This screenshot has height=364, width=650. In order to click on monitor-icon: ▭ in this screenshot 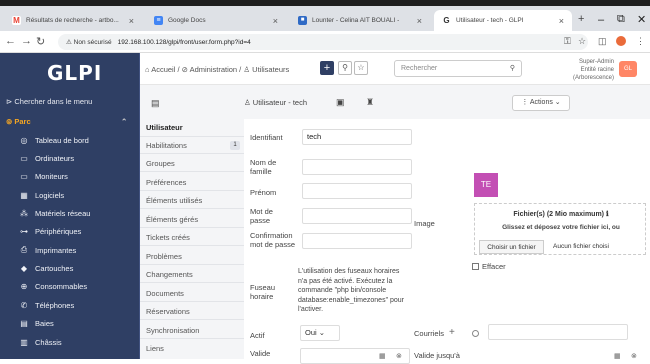, I will do `click(24, 176)`.